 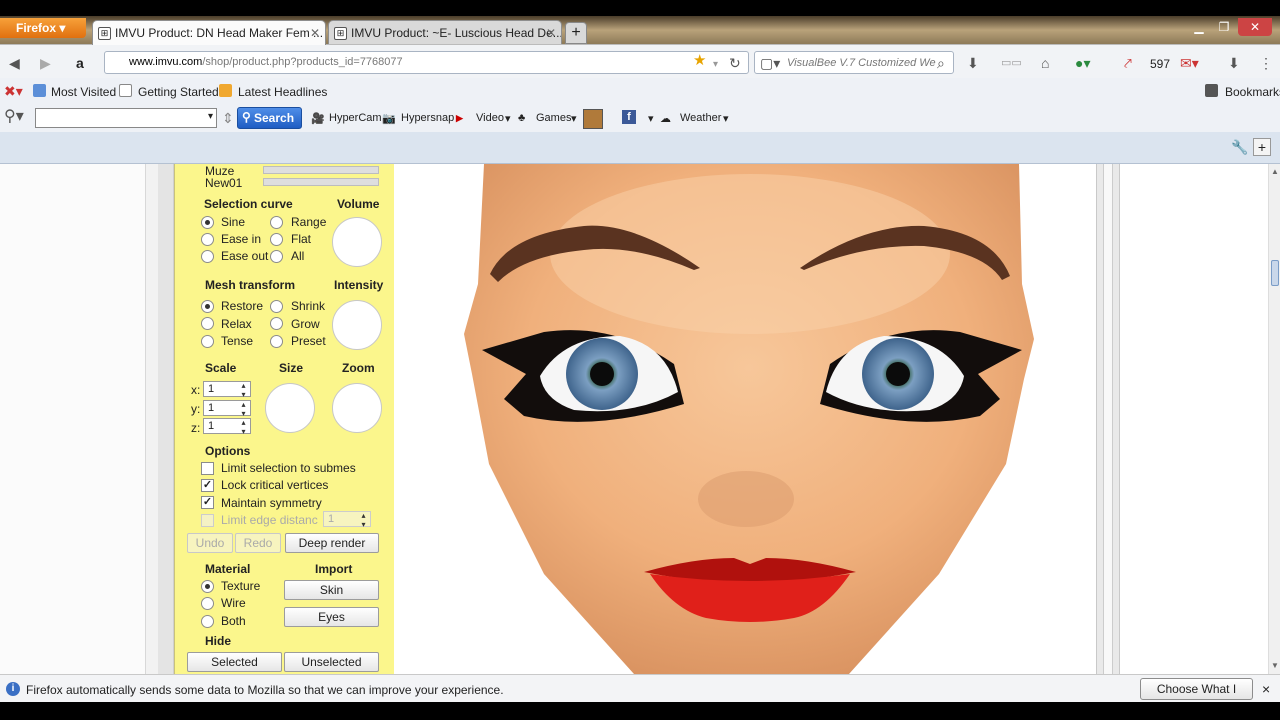 I want to click on toolbar-weather: Weather, so click(x=700, y=118).